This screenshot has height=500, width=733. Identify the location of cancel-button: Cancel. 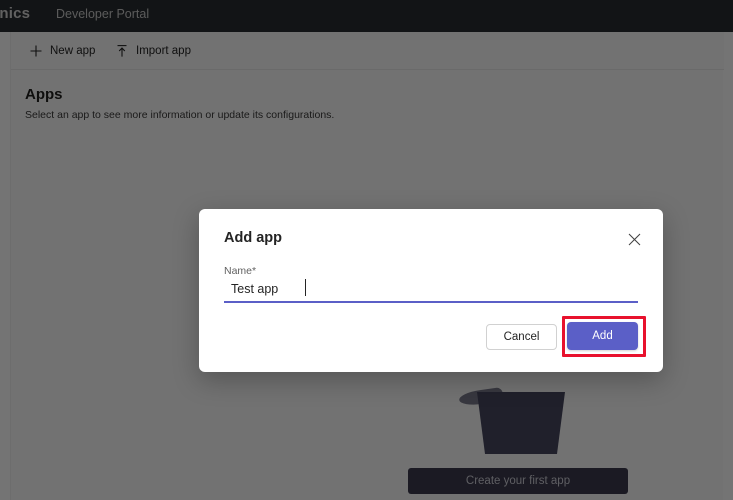
(521, 337).